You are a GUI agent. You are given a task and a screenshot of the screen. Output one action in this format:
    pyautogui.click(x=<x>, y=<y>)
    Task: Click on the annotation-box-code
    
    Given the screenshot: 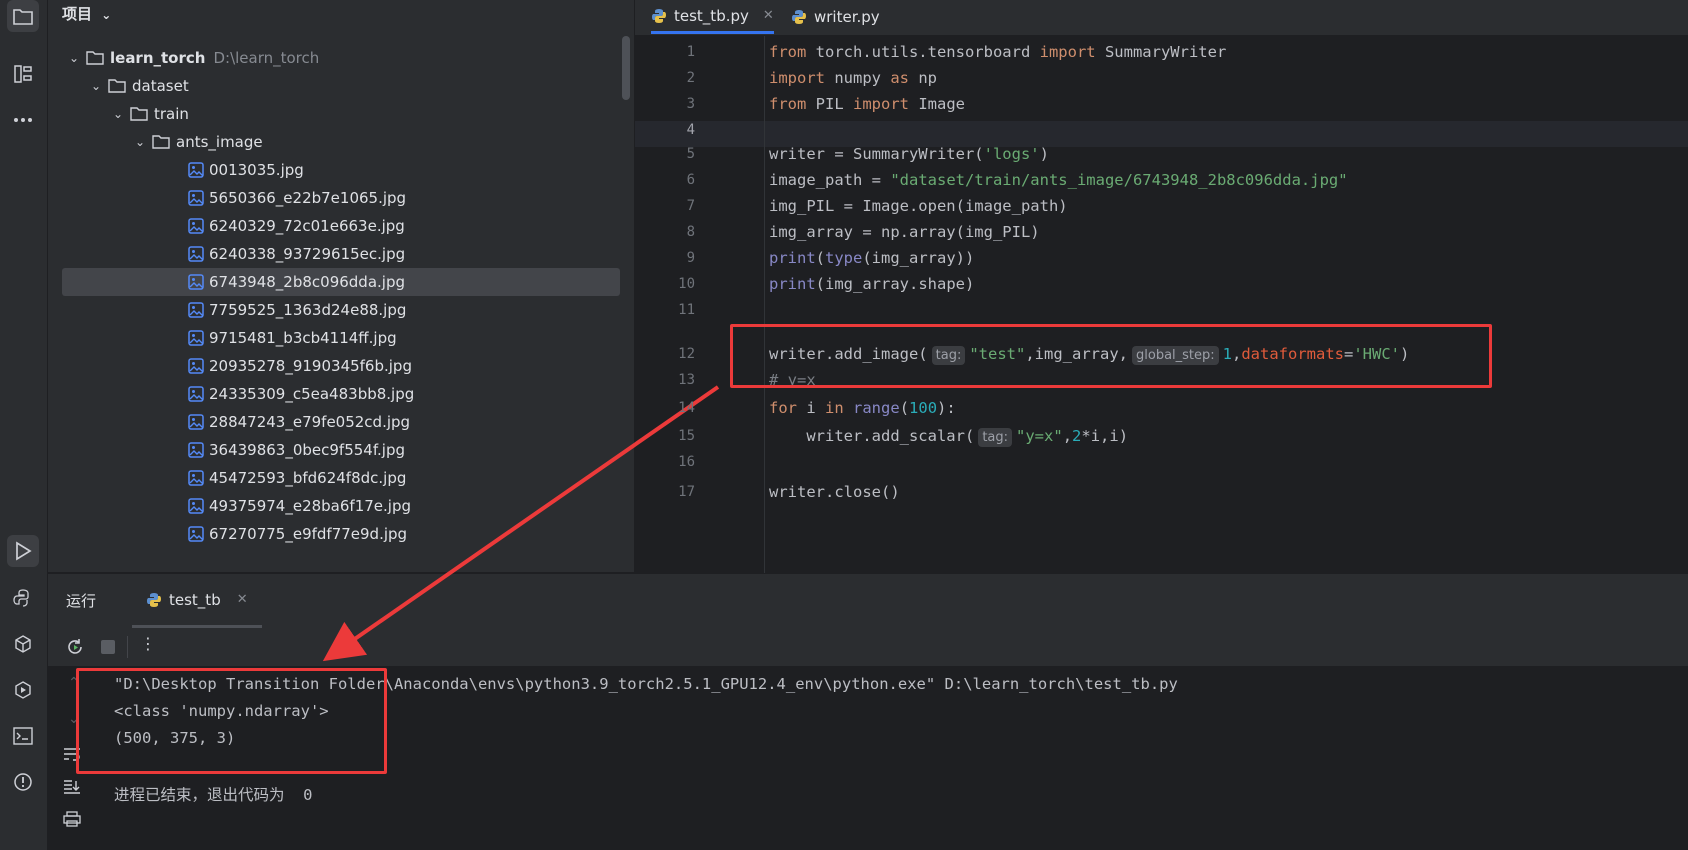 What is the action you would take?
    pyautogui.click(x=1111, y=356)
    